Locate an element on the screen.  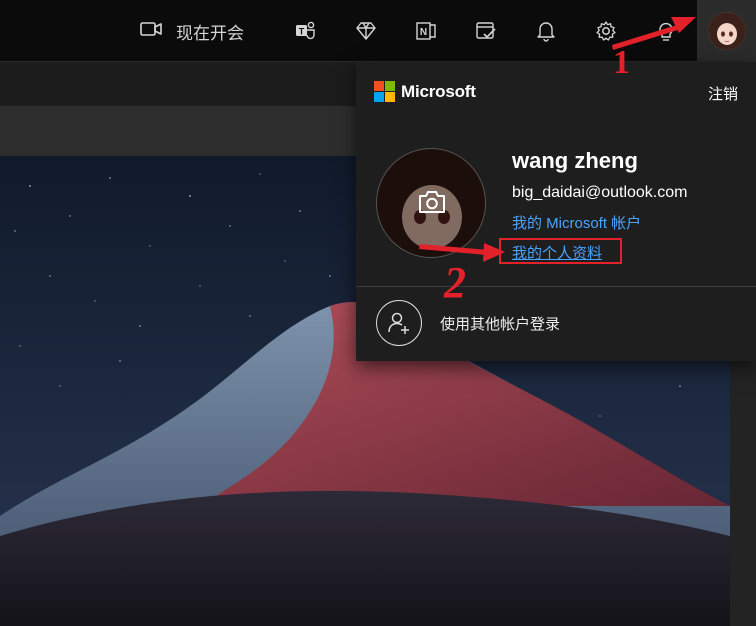
lightbulb-icon is located at coordinates (666, 31).